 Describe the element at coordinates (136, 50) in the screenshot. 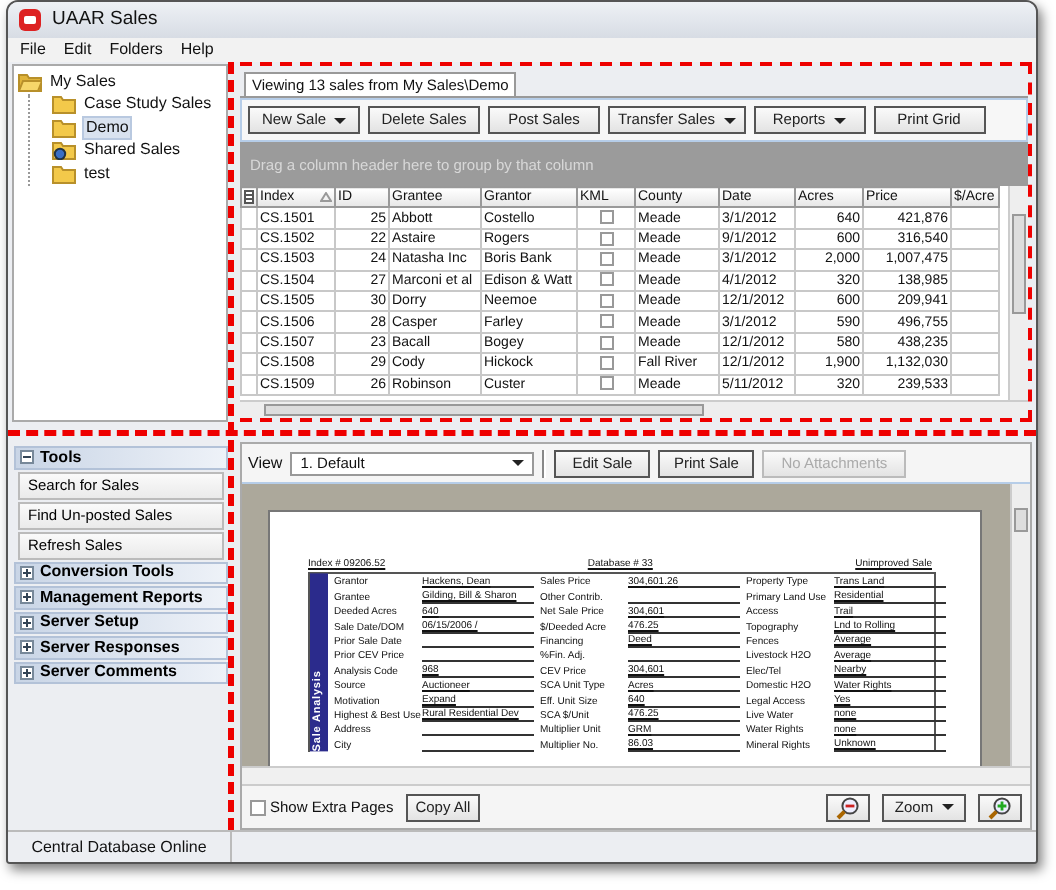

I see `menu-item: Folders` at that location.